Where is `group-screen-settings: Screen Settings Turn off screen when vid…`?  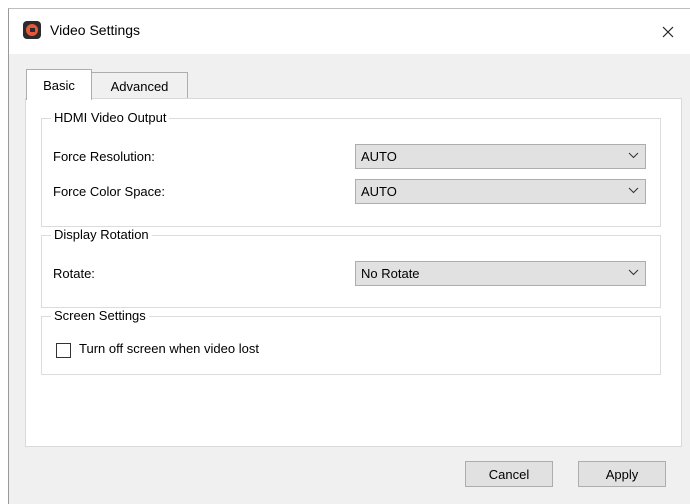 group-screen-settings: Screen Settings Turn off screen when vid… is located at coordinates (351, 341).